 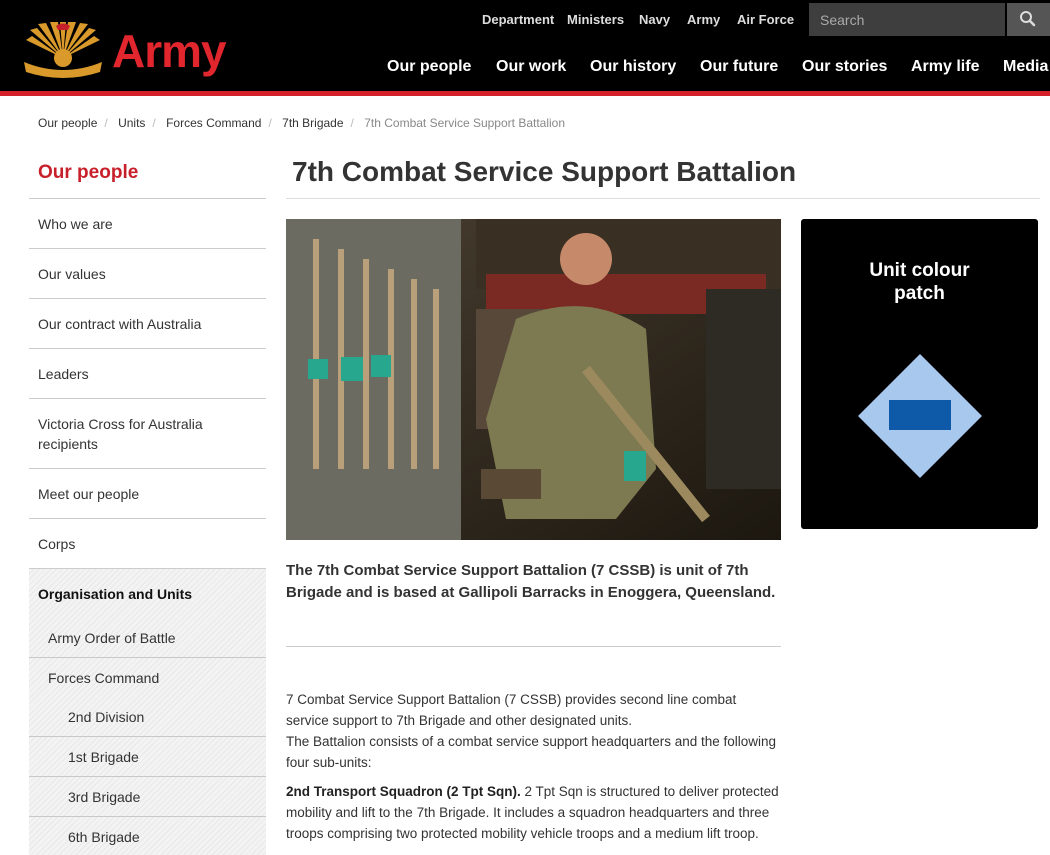 I want to click on nav-our-history: Our history, so click(x=633, y=67).